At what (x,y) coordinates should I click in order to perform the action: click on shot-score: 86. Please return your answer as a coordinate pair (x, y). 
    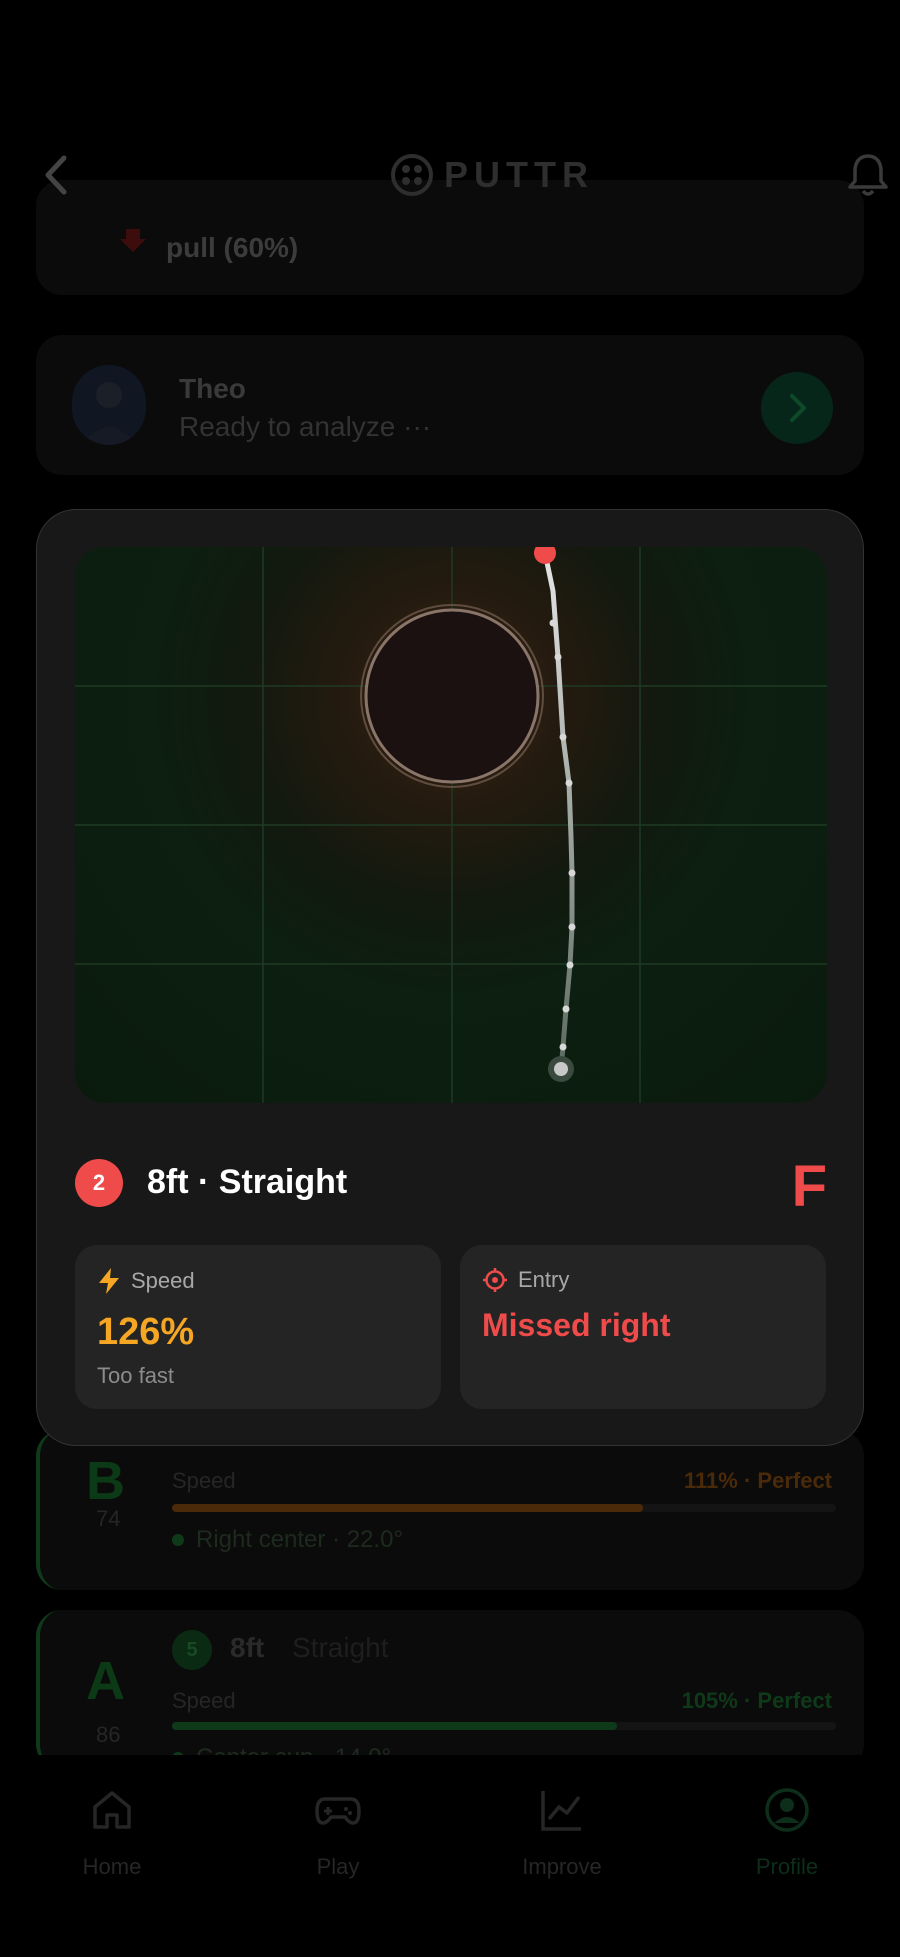
    Looking at the image, I should click on (108, 1734).